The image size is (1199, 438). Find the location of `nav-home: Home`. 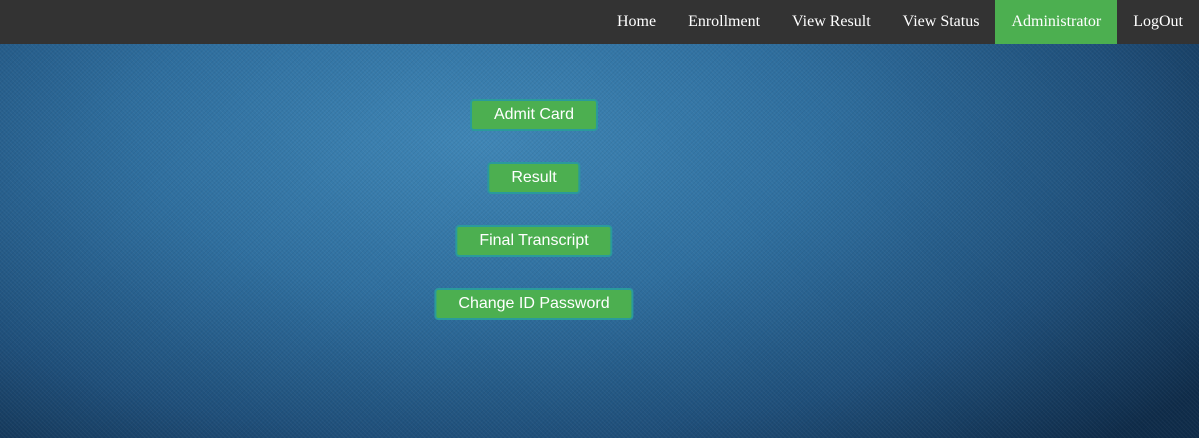

nav-home: Home is located at coordinates (636, 22).